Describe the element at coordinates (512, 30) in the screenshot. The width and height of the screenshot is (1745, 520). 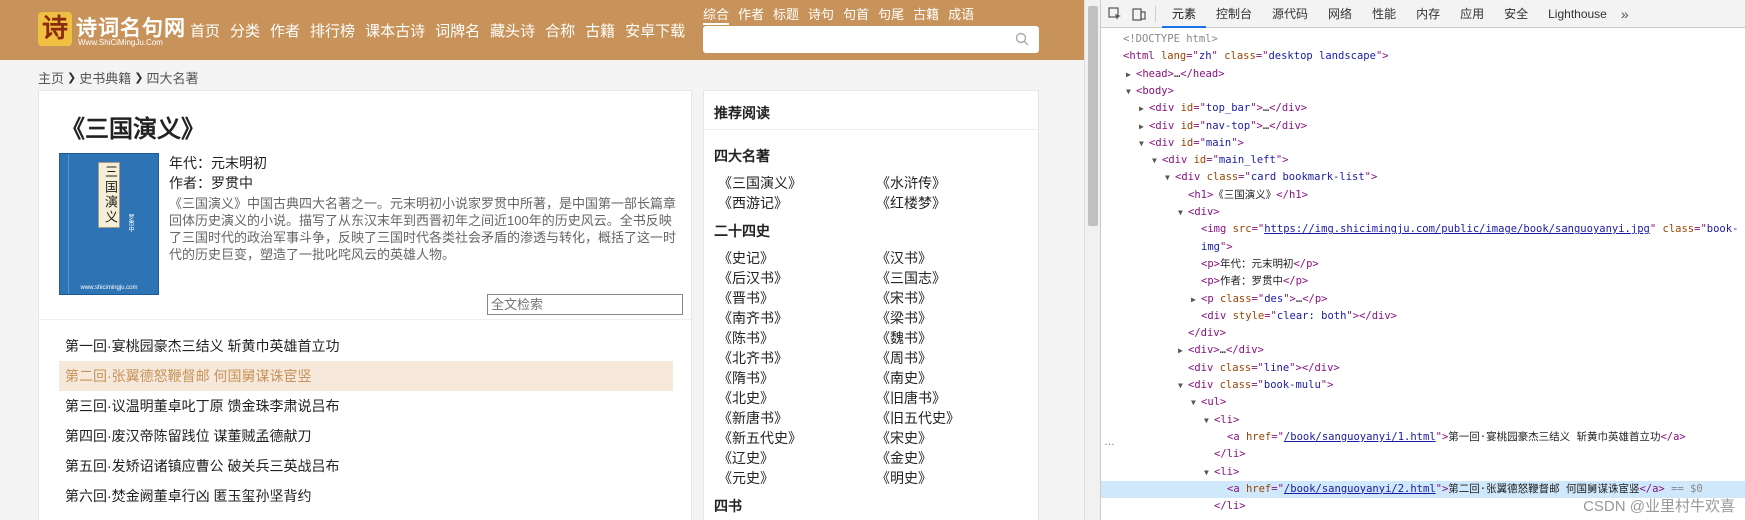
I see `nav-link: 藏头诗` at that location.